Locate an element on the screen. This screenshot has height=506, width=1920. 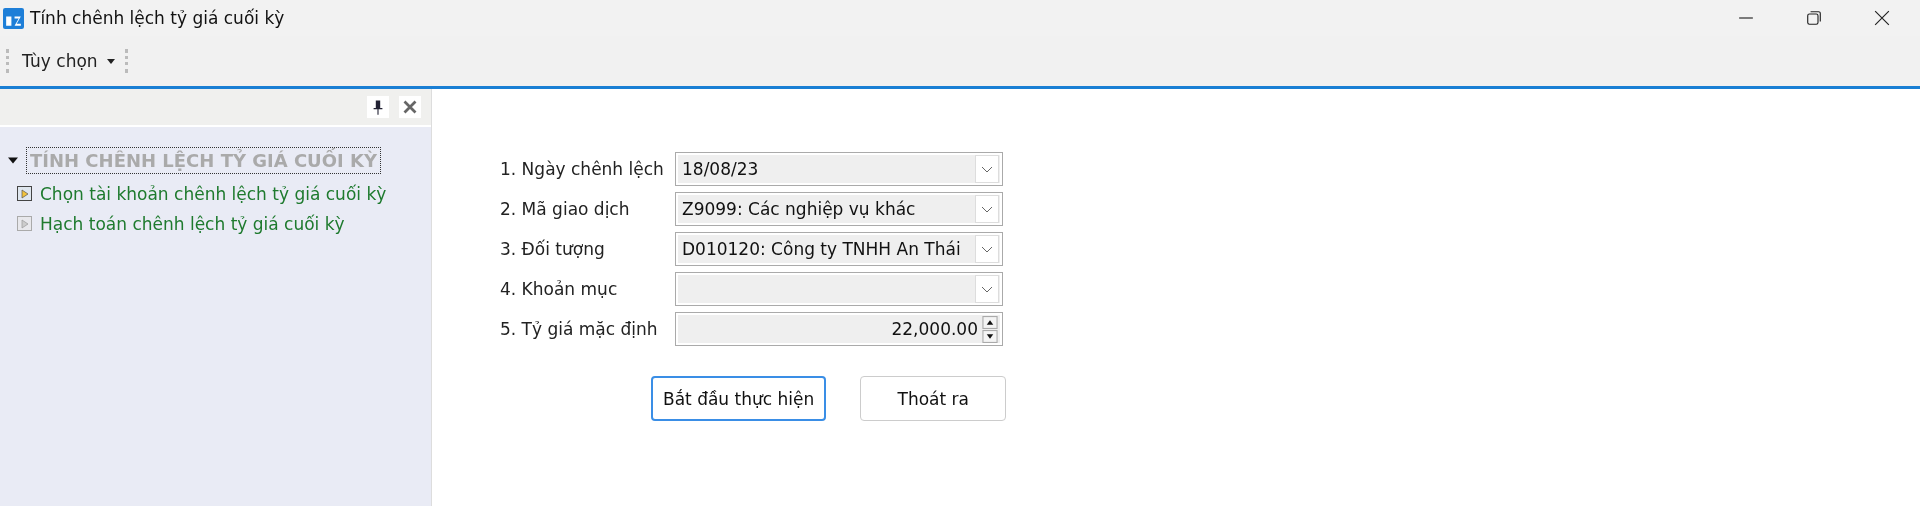
dropdown-field: 18/08/23 is located at coordinates (839, 169).